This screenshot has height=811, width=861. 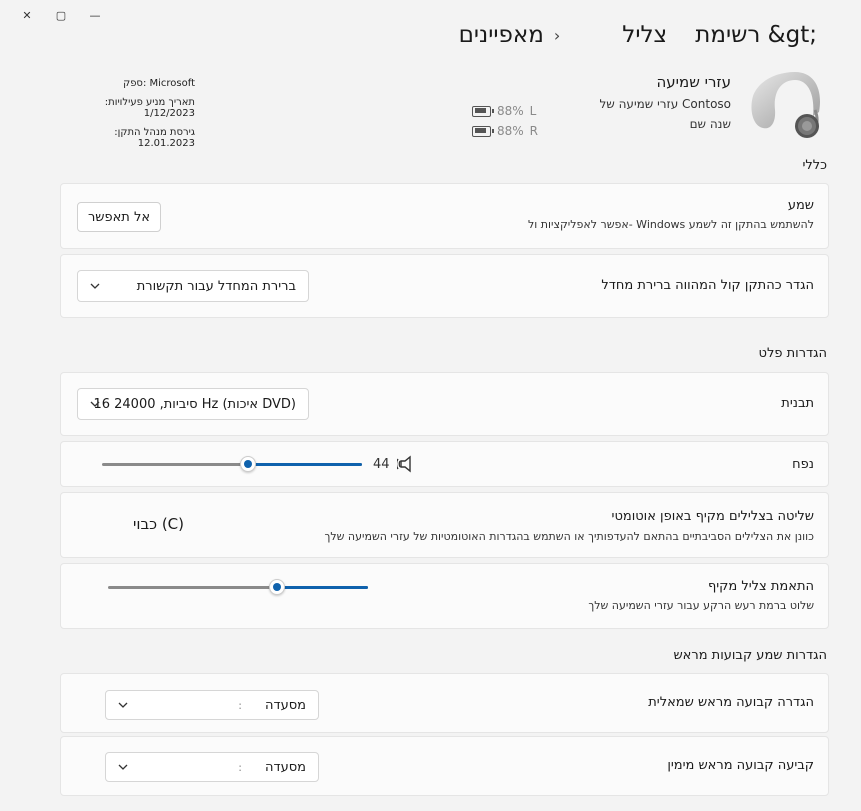 I want to click on volume-title: נפח, so click(x=803, y=464).